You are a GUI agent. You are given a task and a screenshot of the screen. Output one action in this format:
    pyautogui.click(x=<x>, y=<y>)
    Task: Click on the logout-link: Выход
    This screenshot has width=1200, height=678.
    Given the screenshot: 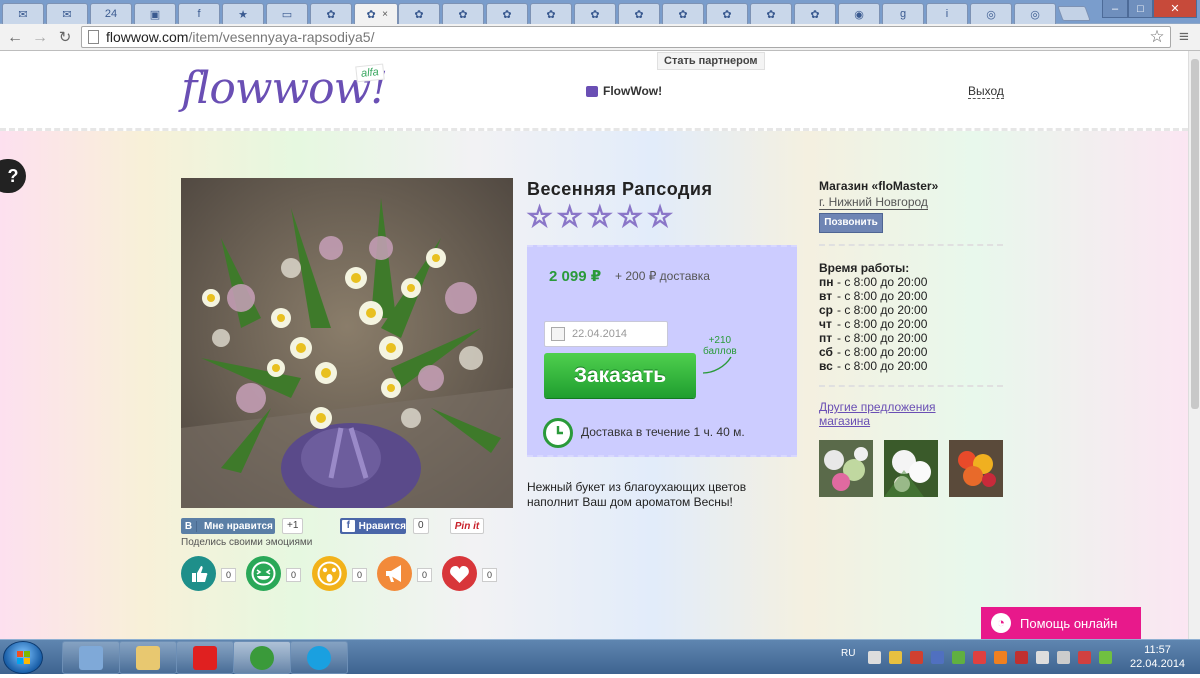 What is the action you would take?
    pyautogui.click(x=986, y=91)
    